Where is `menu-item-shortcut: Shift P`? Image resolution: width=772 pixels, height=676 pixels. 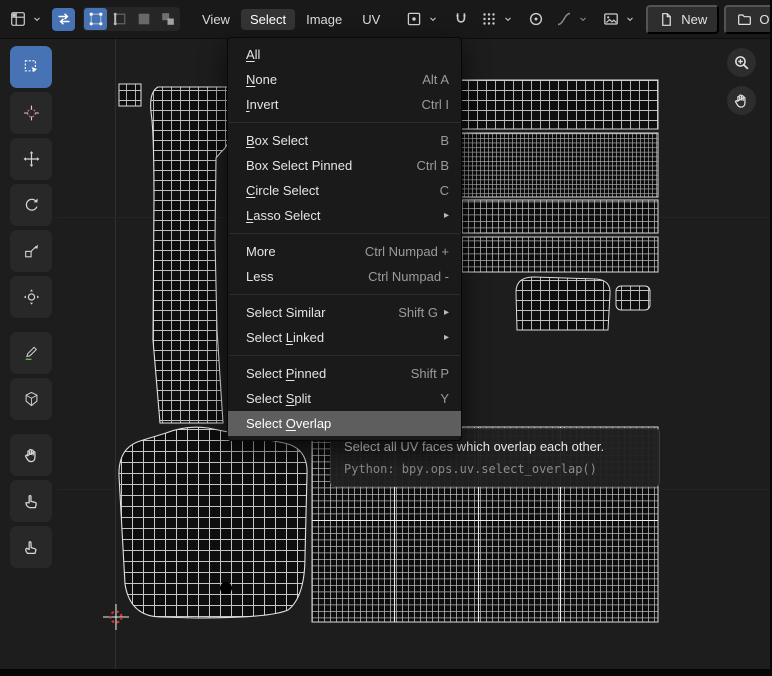 menu-item-shortcut: Shift P is located at coordinates (429, 373).